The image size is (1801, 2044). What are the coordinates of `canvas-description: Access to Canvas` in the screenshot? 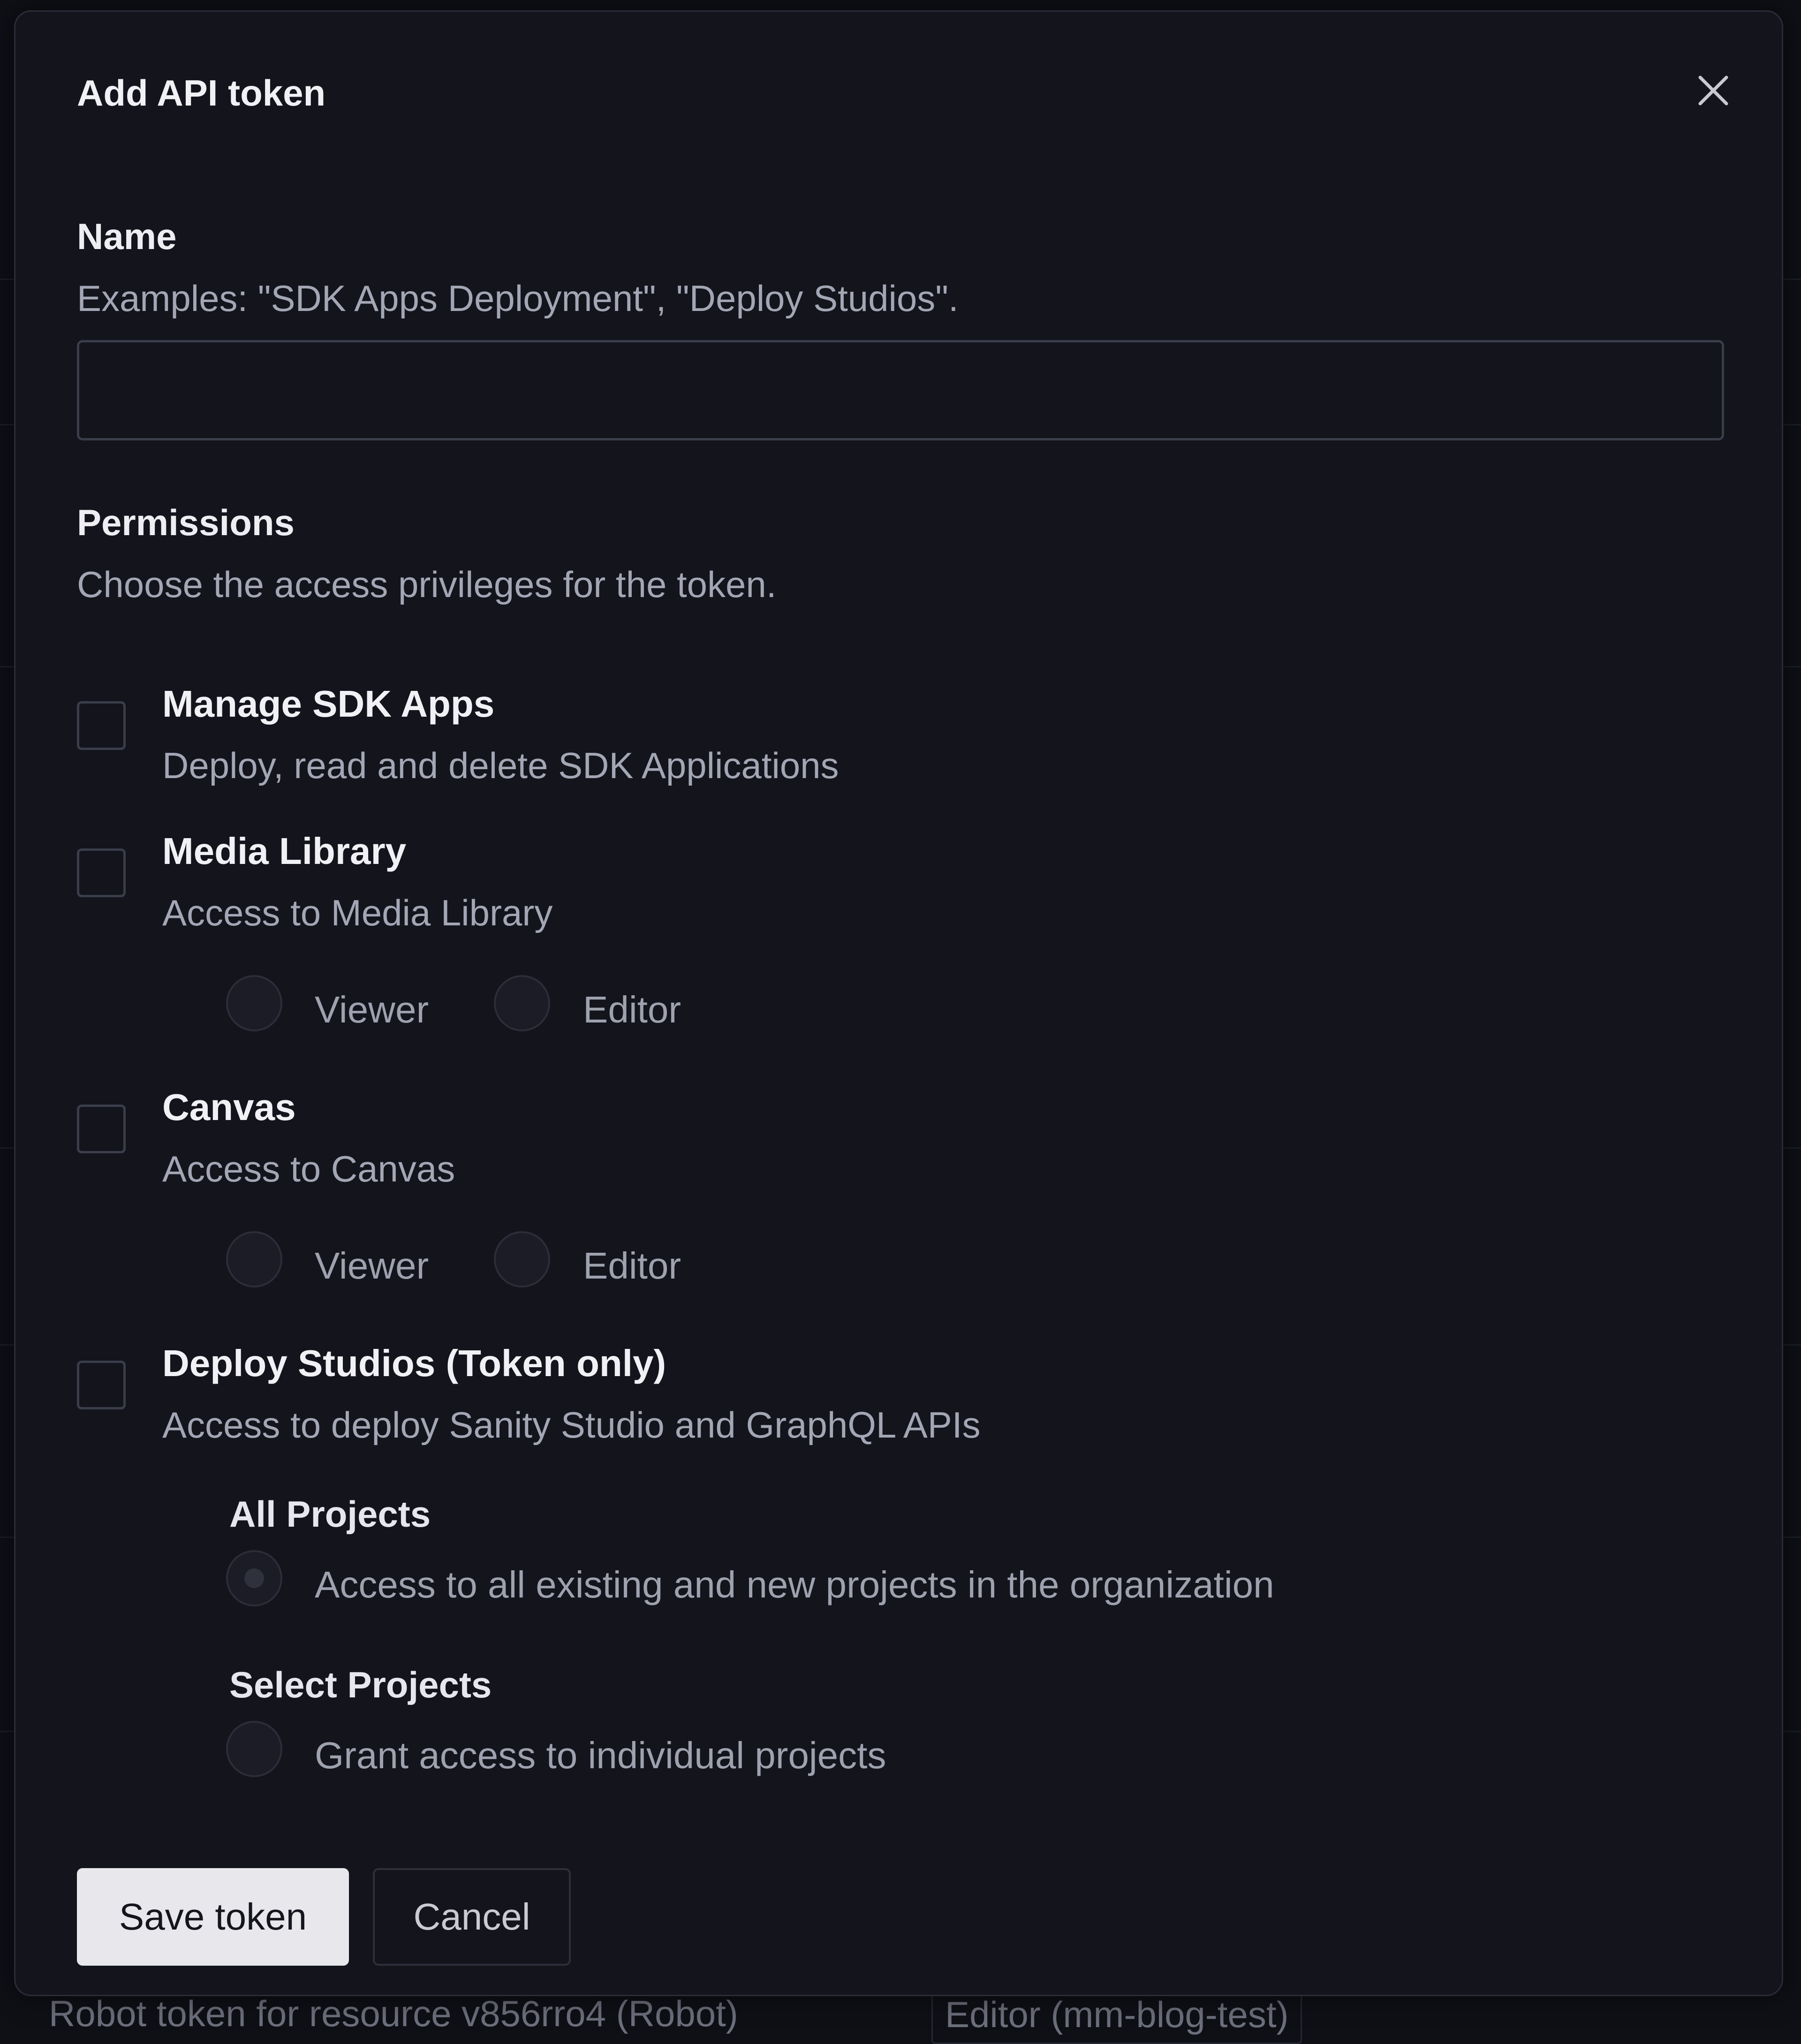 It's located at (308, 1168).